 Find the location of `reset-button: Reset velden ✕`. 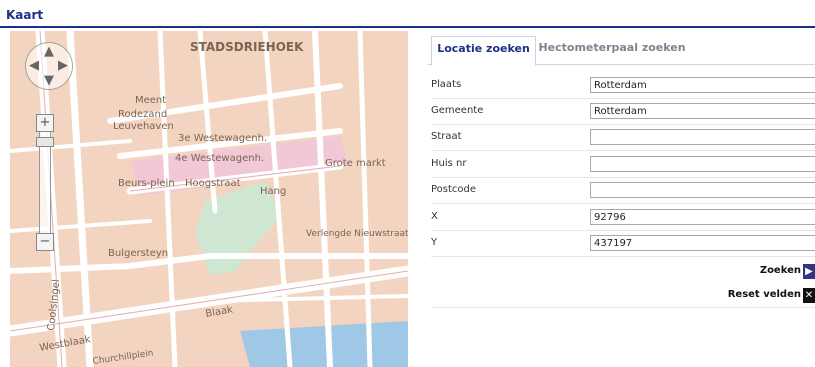

reset-button: Reset velden ✕ is located at coordinates (735, 295).